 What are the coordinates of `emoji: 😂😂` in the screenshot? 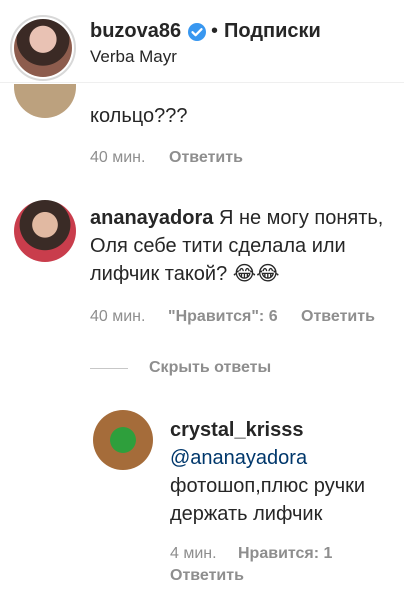 It's located at (256, 274).